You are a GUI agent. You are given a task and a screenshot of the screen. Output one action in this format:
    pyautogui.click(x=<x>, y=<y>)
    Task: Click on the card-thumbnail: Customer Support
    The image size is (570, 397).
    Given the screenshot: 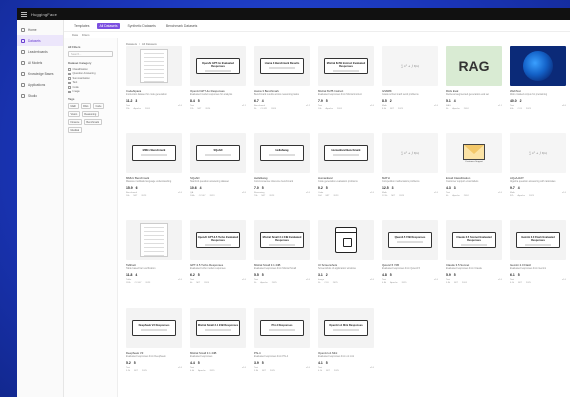 What is the action you would take?
    pyautogui.click(x=474, y=153)
    